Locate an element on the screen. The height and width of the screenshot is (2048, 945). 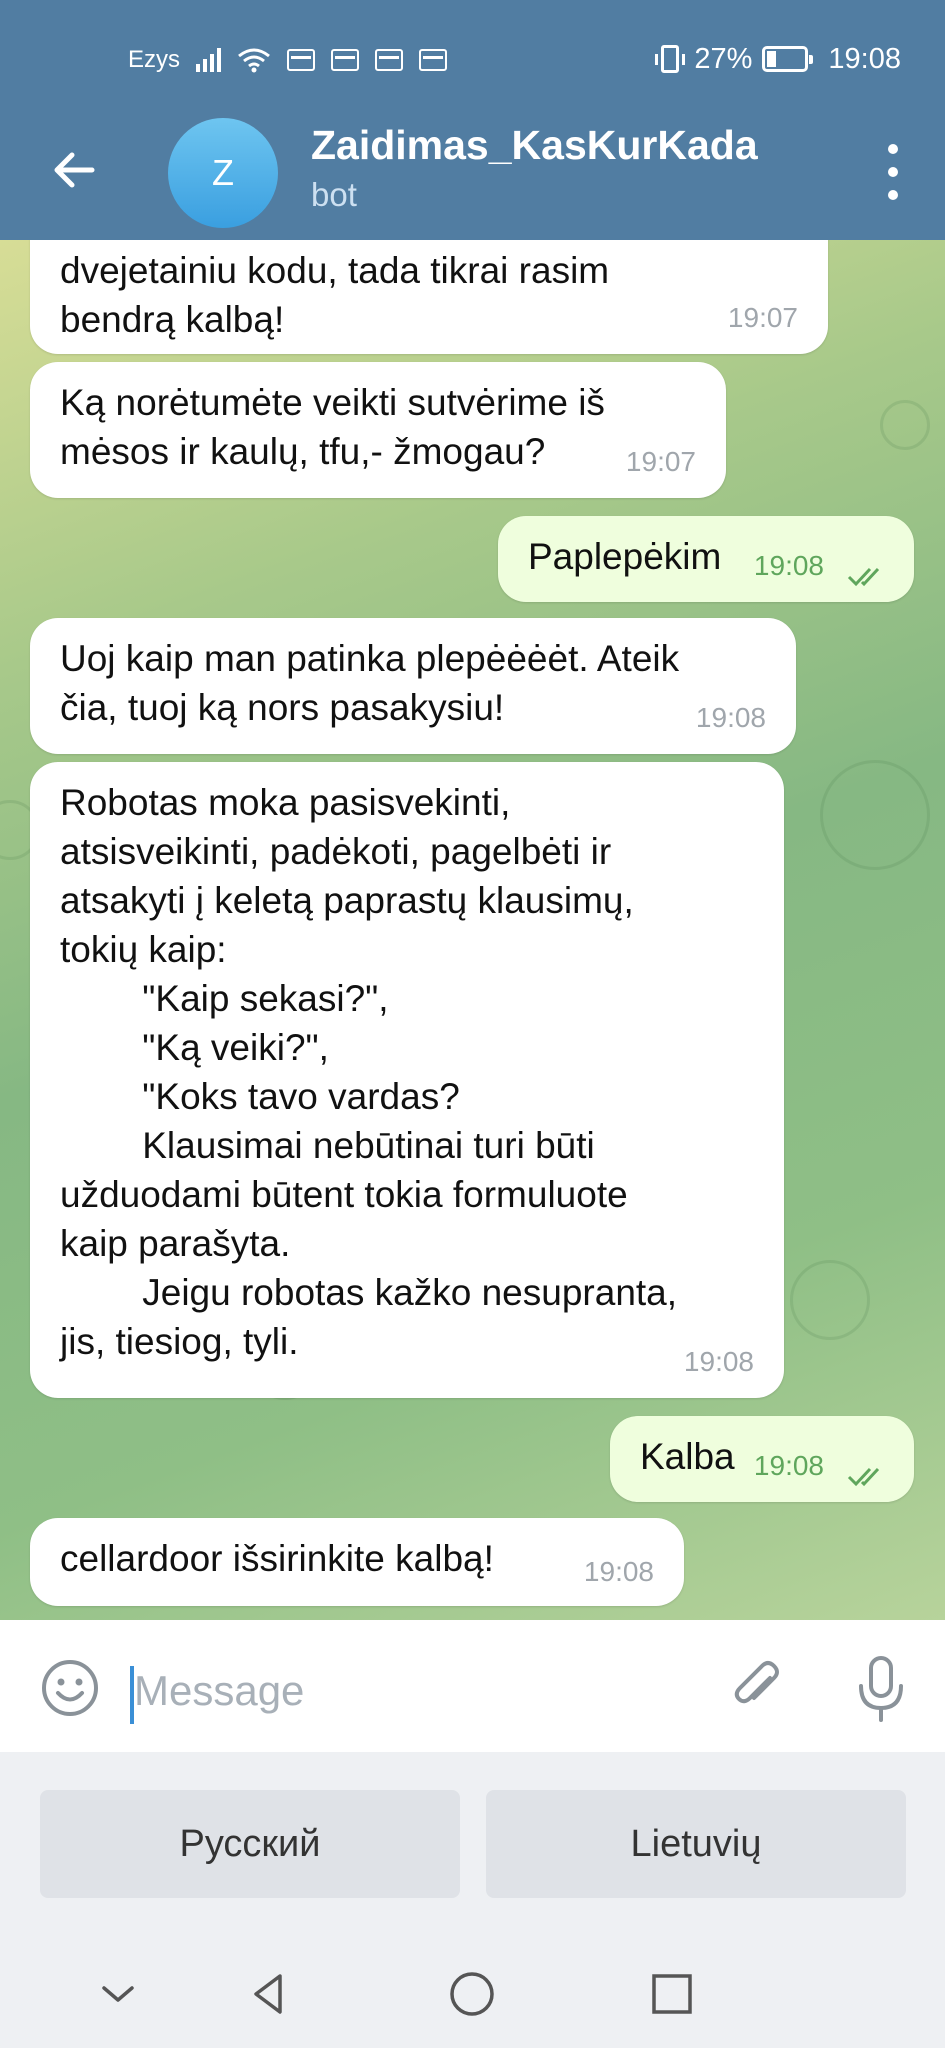
status-left: Ezys is located at coordinates (288, 60).